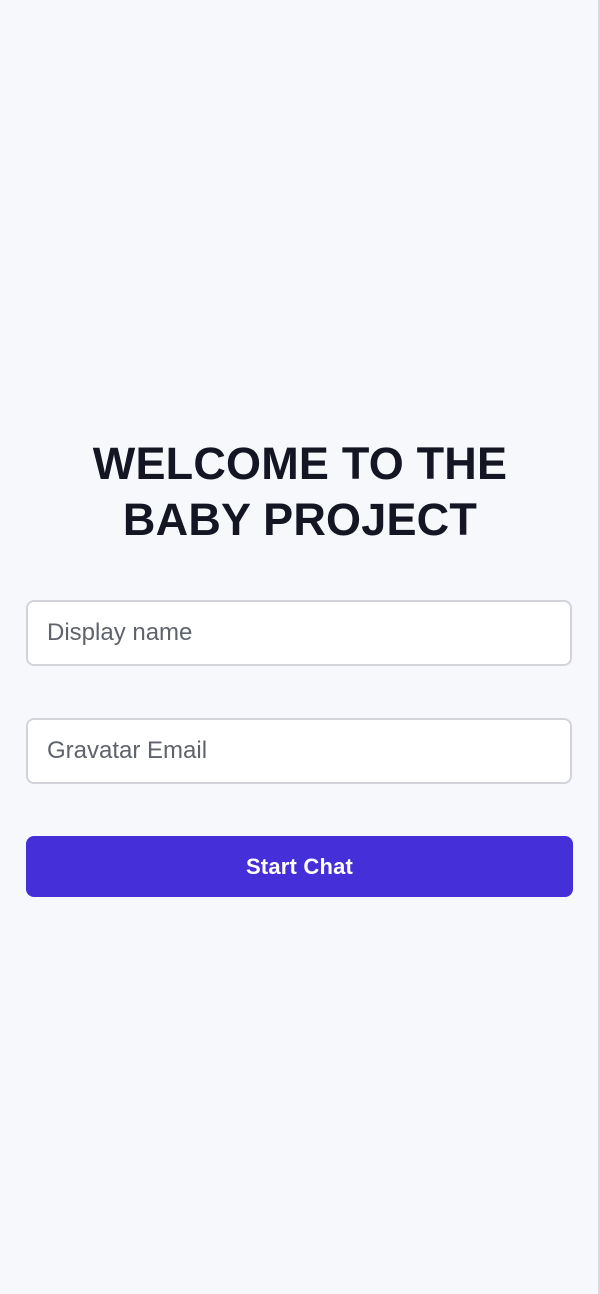 Image resolution: width=600 pixels, height=1294 pixels. Describe the element at coordinates (300, 491) in the screenshot. I see `page-title: WELCOME TO THE BABY PROJECT` at that location.